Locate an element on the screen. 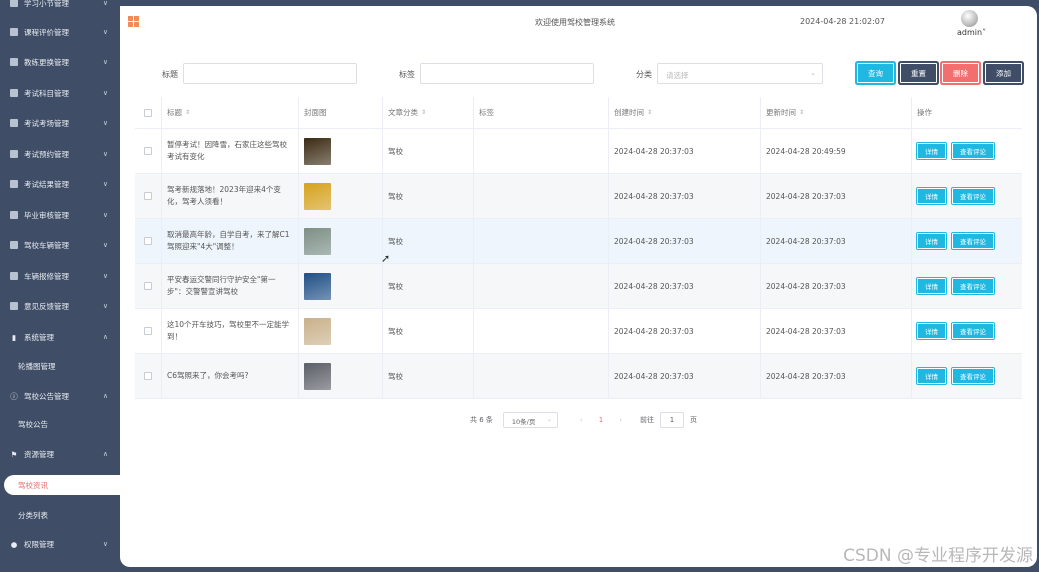 This screenshot has height=572, width=1039. top-bar: 欢迎使用驾校管理系统 2024-04-28 21:02:07 admin˅ is located at coordinates (578, 25).